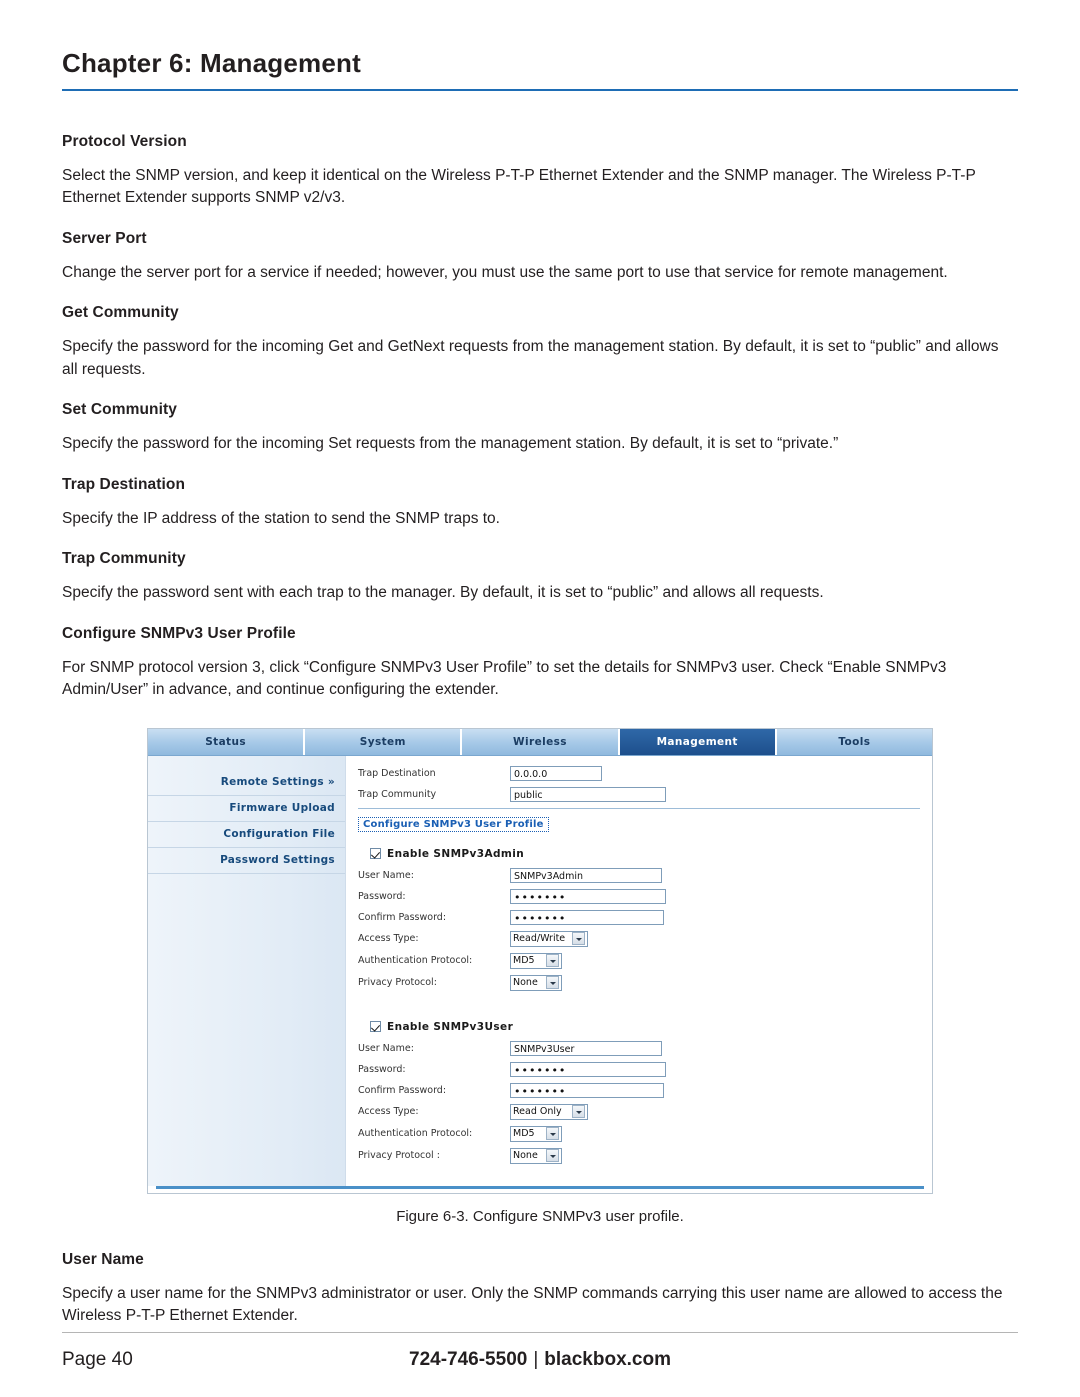 Image resolution: width=1080 pixels, height=1397 pixels. I want to click on user-access-type-label: Access Type:, so click(388, 1112).